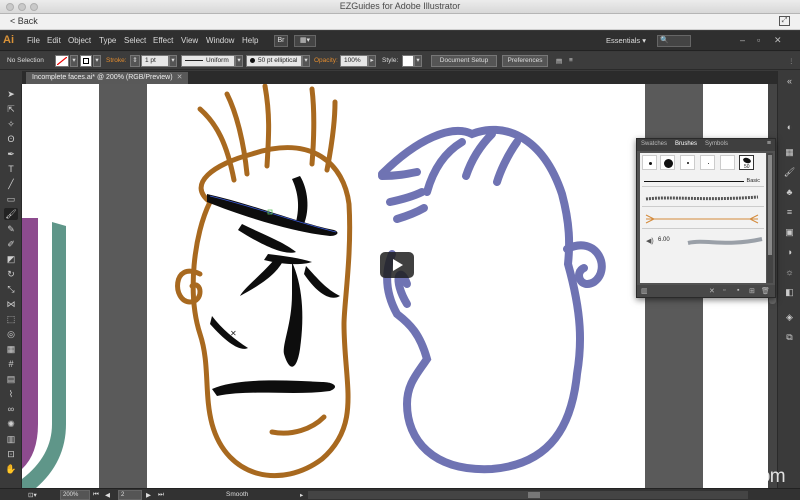 This screenshot has width=800, height=500. I want to click on brush-small-round, so click(649, 162).